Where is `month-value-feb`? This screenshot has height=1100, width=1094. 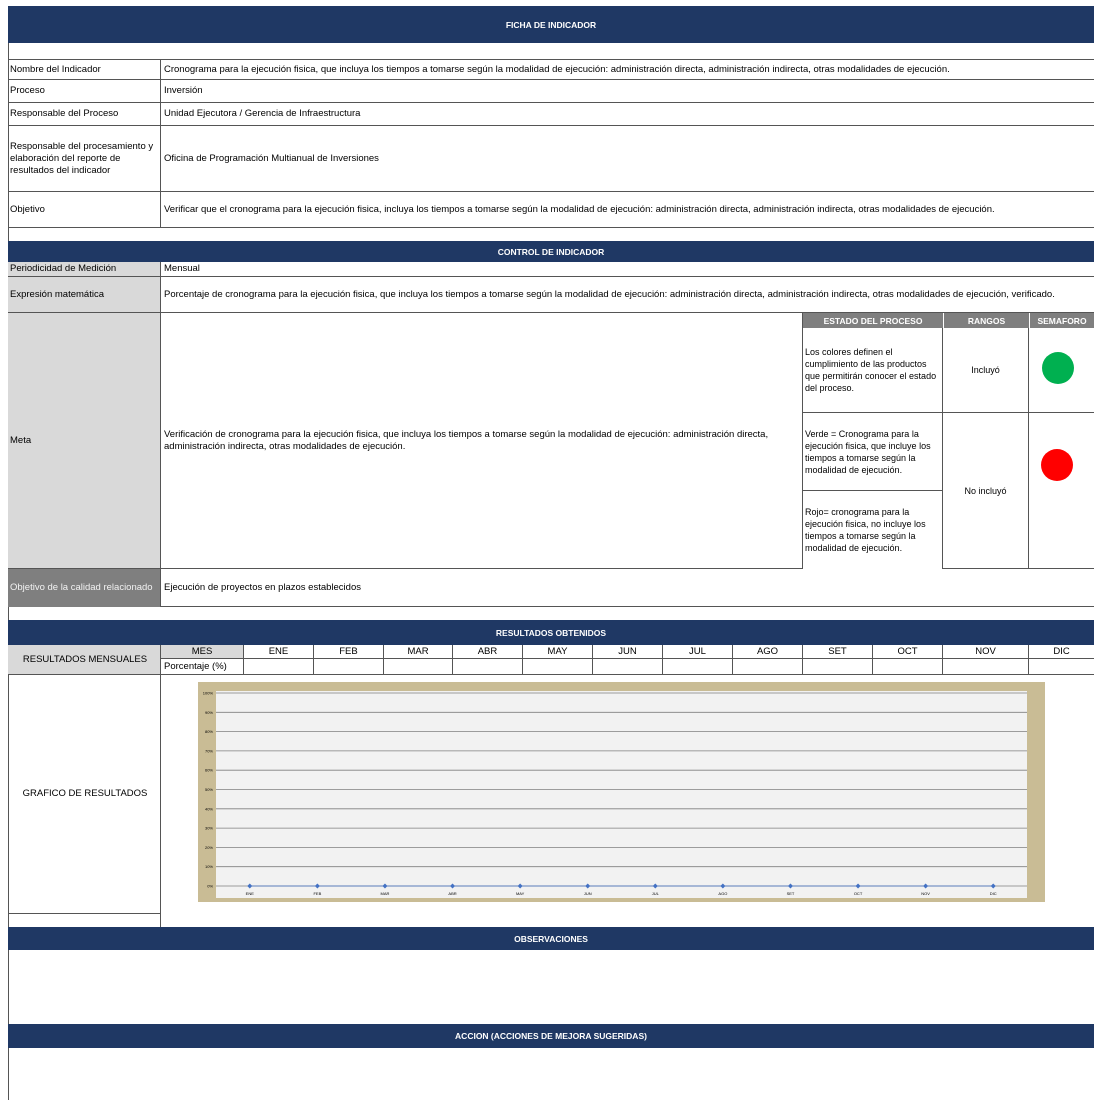 month-value-feb is located at coordinates (349, 667).